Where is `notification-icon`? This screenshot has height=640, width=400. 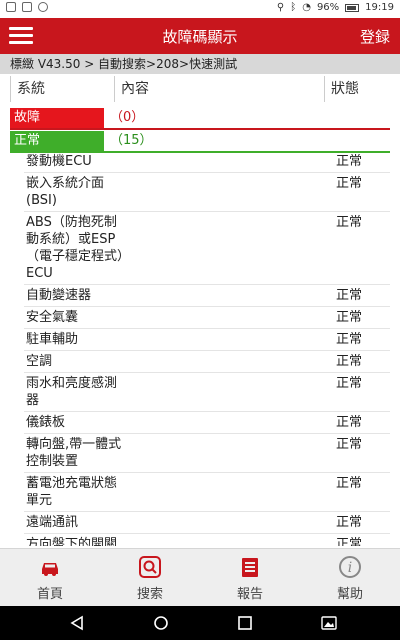
notification-icon is located at coordinates (11, 7).